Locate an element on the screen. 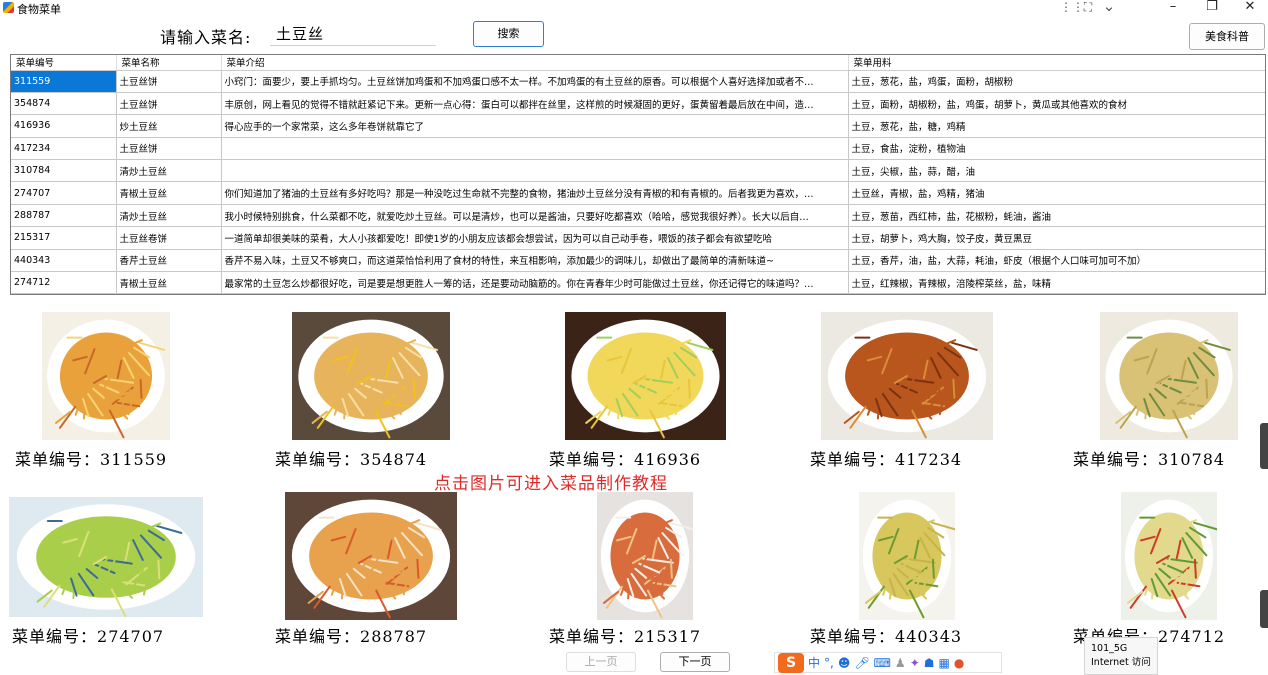 This screenshot has height=675, width=1268. minimize-button: – is located at coordinates (1173, 7).